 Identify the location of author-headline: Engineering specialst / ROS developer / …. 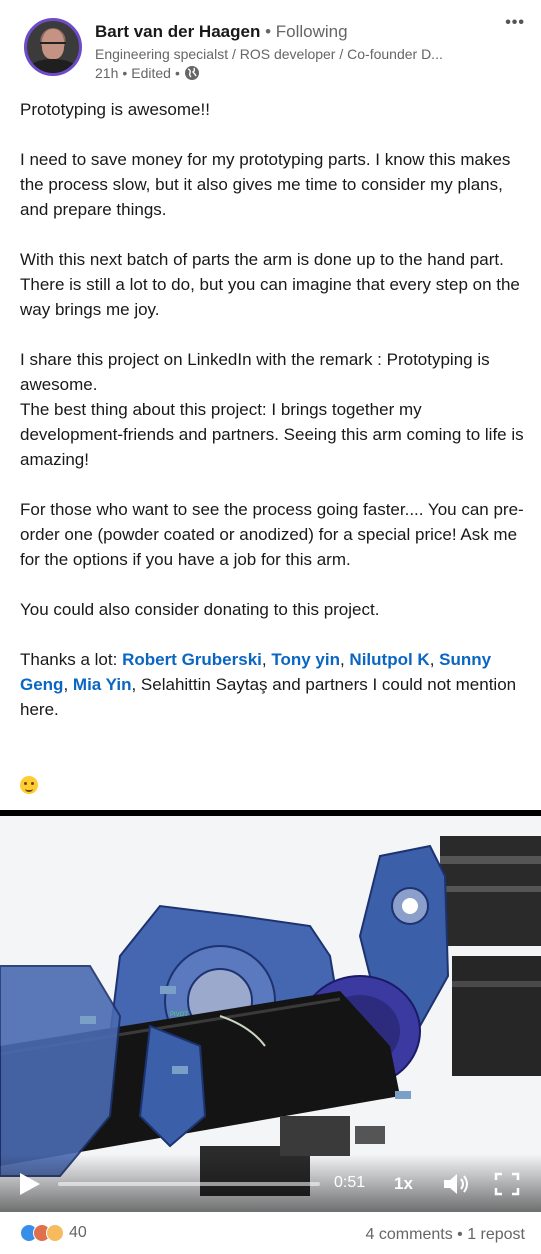
(269, 54).